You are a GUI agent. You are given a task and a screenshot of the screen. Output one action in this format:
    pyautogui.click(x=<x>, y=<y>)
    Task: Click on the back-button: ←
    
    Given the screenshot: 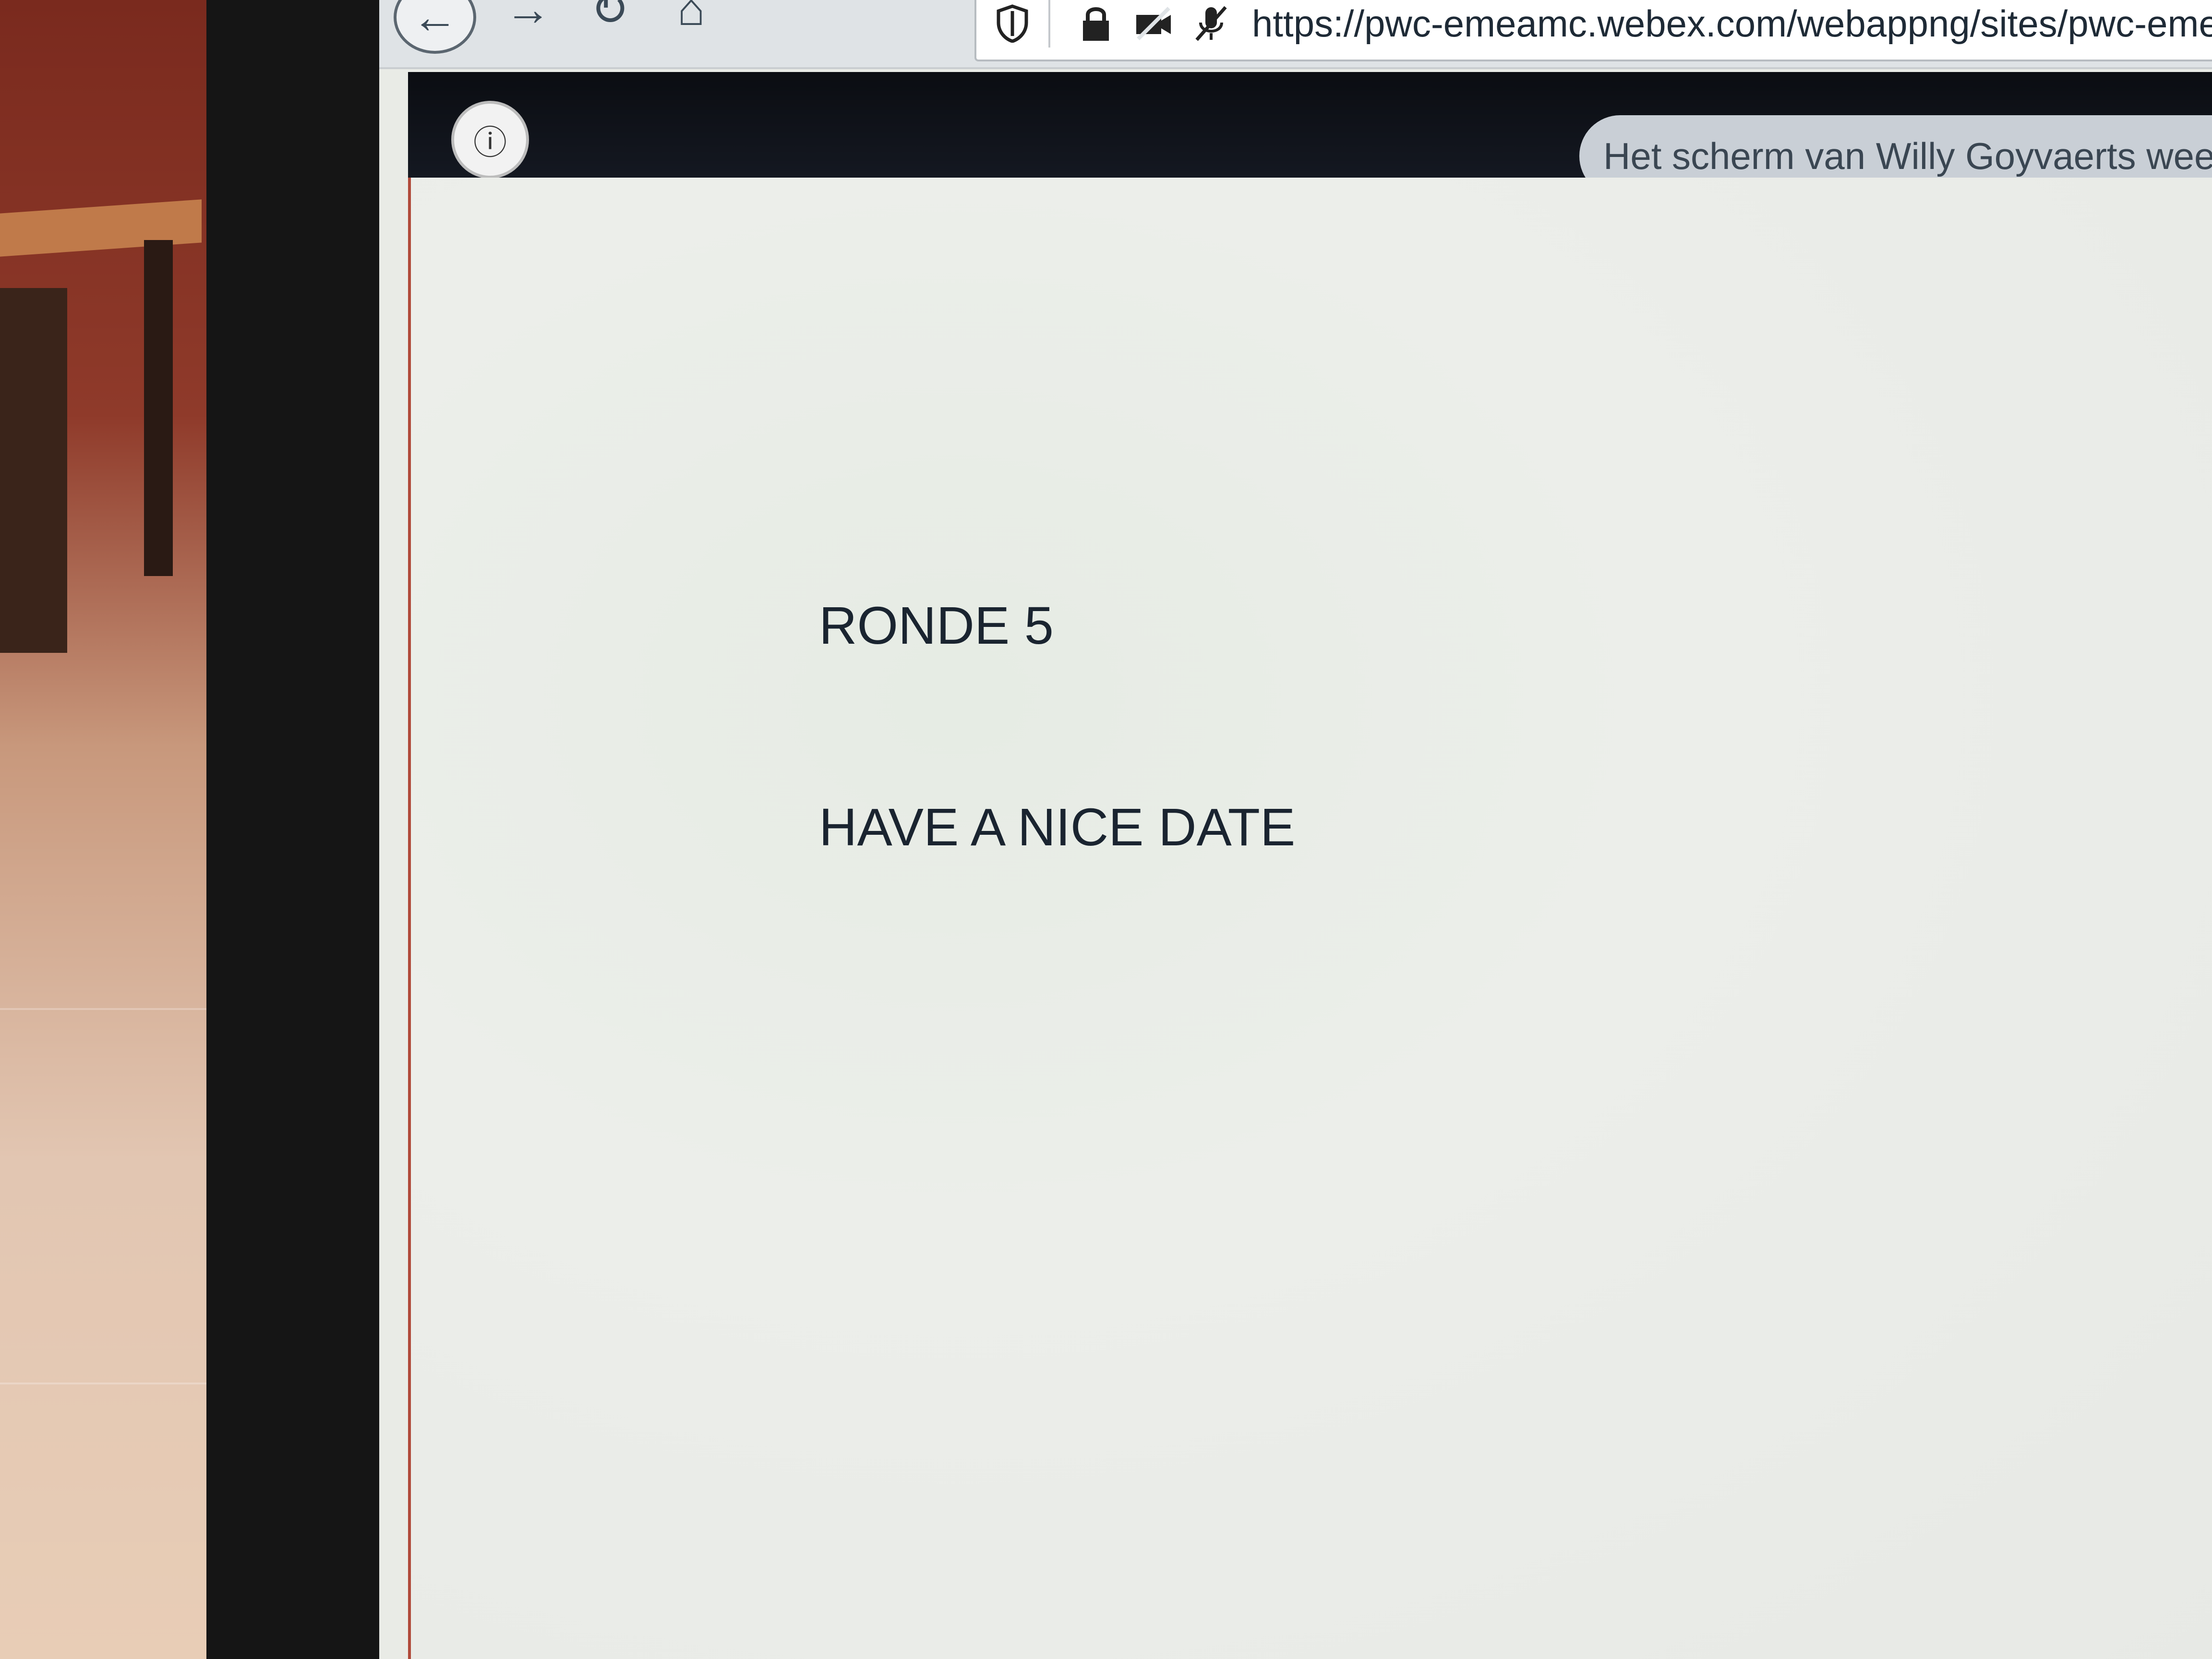 What is the action you would take?
    pyautogui.click(x=435, y=27)
    